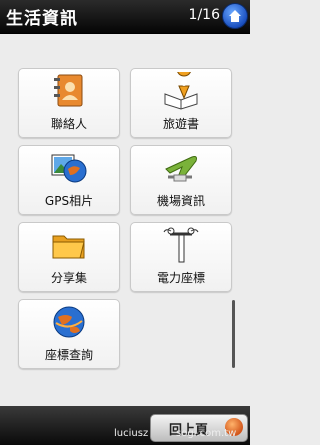 Image resolution: width=320 pixels, height=445 pixels. Describe the element at coordinates (180, 124) in the screenshot. I see `tile-label: 旅遊書` at that location.